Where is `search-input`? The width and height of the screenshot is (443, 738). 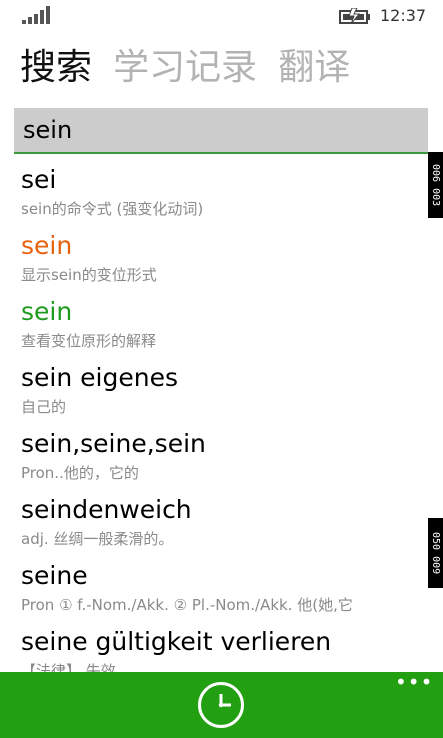 search-input is located at coordinates (221, 130).